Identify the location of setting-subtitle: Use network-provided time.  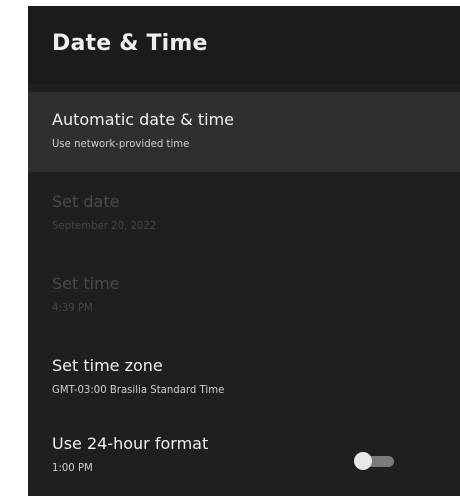
(121, 143).